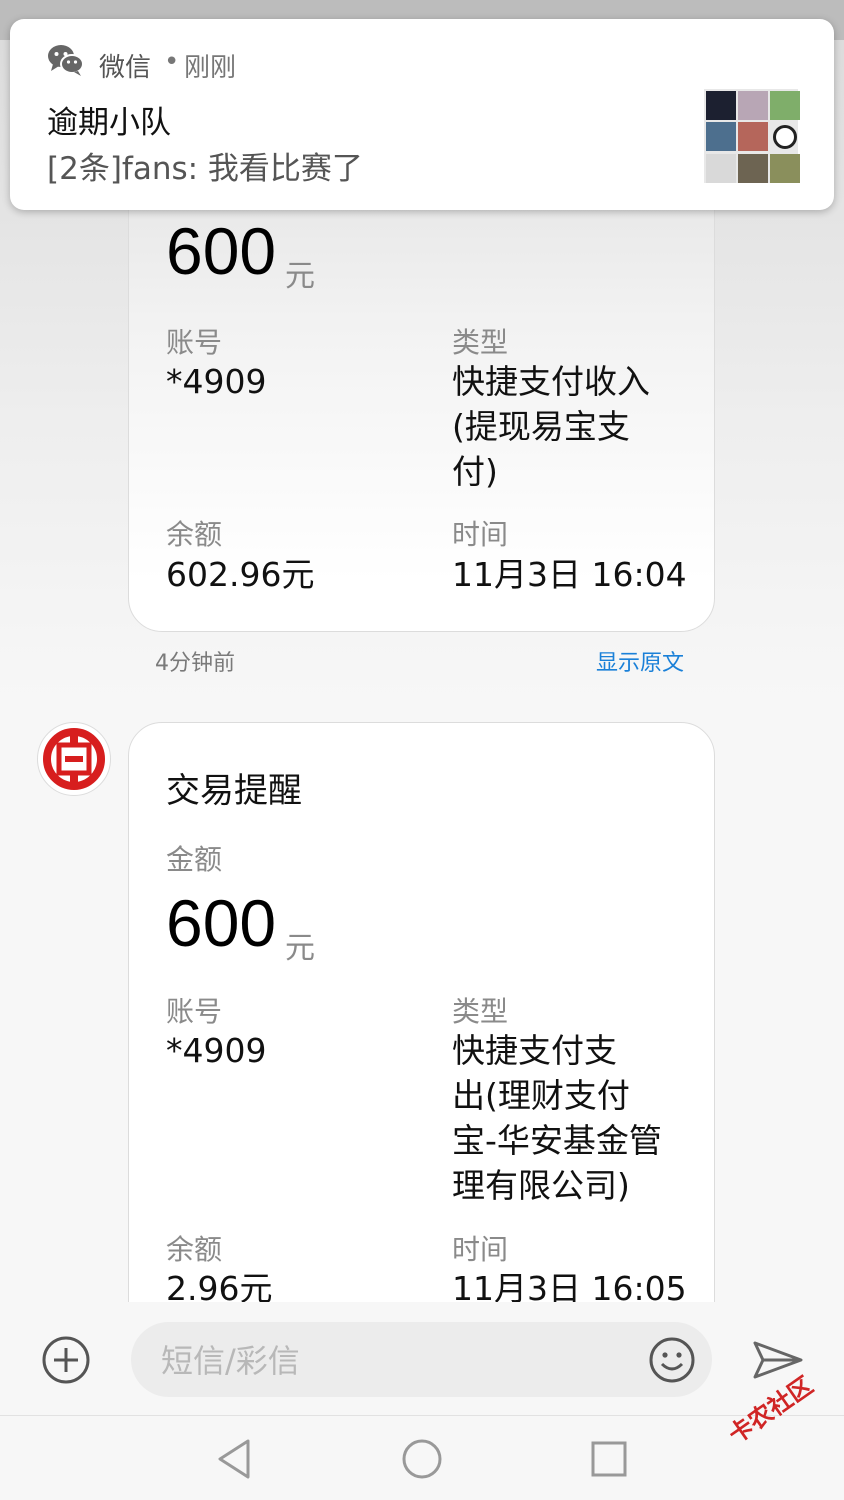  Describe the element at coordinates (569, 1285) in the screenshot. I see `time-value: 11月3日 16:05` at that location.